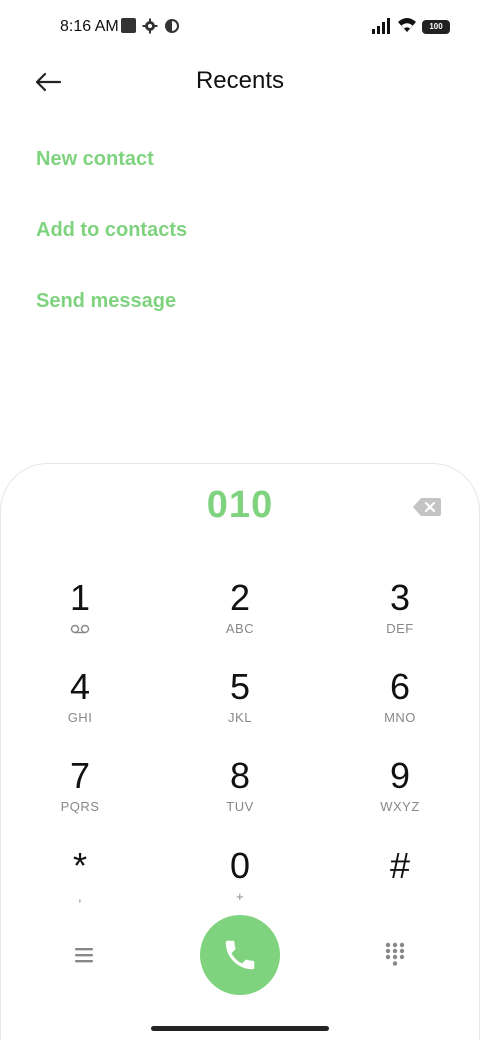 Image resolution: width=480 pixels, height=1040 pixels. Describe the element at coordinates (400, 597) in the screenshot. I see `key-digit: 3` at that location.